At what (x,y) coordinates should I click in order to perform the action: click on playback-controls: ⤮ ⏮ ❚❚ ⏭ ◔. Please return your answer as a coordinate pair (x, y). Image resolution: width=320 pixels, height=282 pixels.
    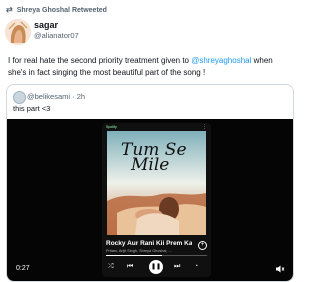
    Looking at the image, I should click on (156, 267).